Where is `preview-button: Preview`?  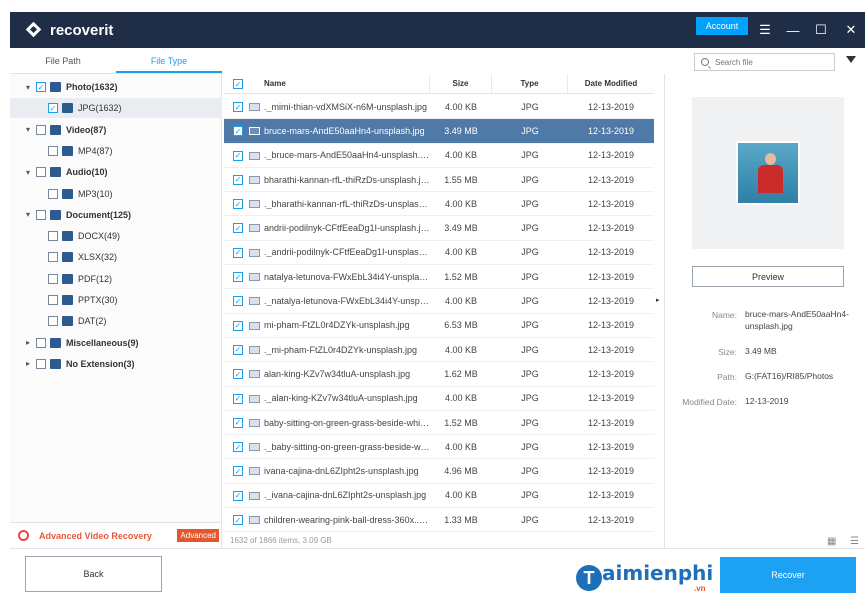 preview-button: Preview is located at coordinates (768, 276).